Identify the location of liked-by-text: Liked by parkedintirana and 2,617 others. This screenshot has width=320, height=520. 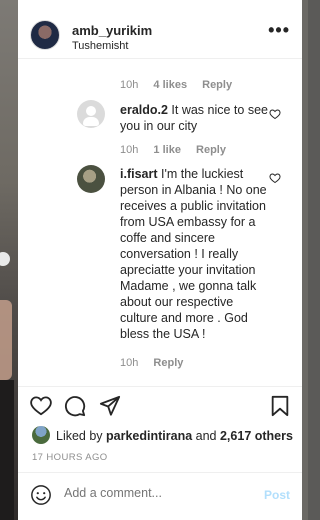
(174, 436).